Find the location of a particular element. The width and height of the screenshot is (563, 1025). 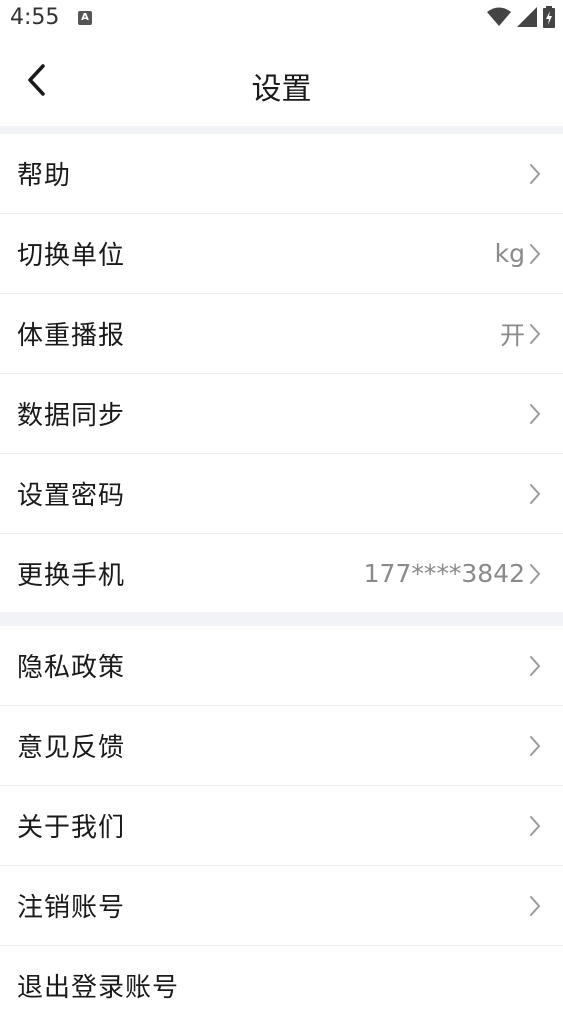

settings-item-data-sync: 数据同步 is located at coordinates (281, 414).